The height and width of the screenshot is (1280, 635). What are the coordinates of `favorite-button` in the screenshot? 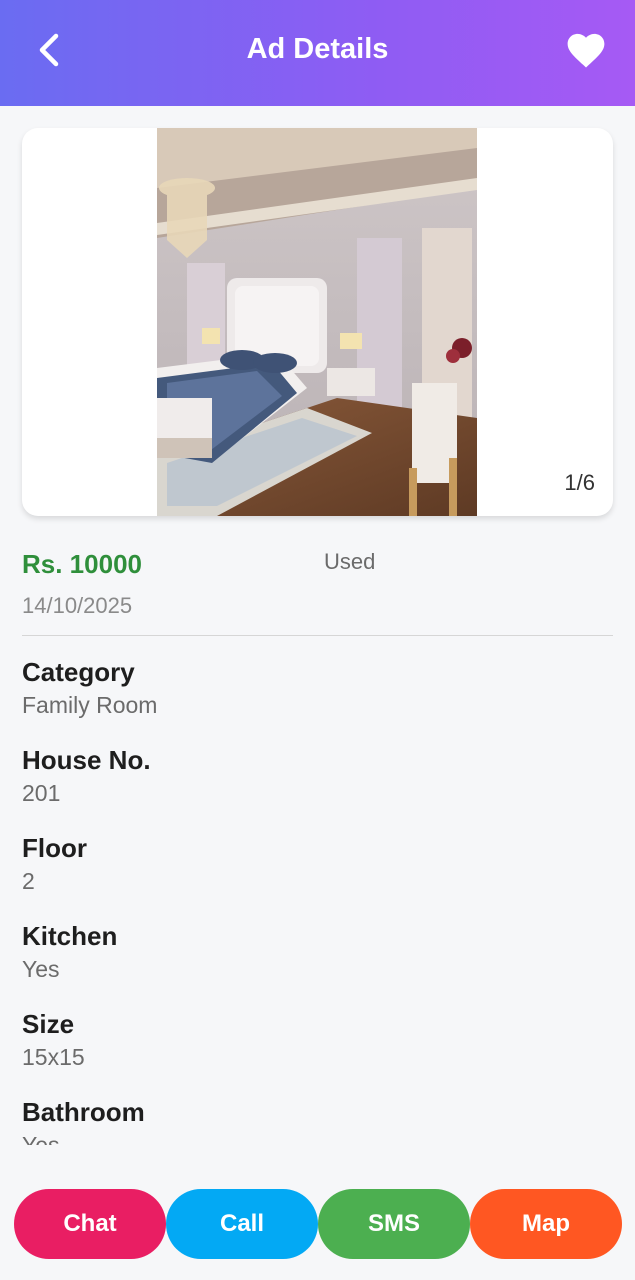 It's located at (586, 50).